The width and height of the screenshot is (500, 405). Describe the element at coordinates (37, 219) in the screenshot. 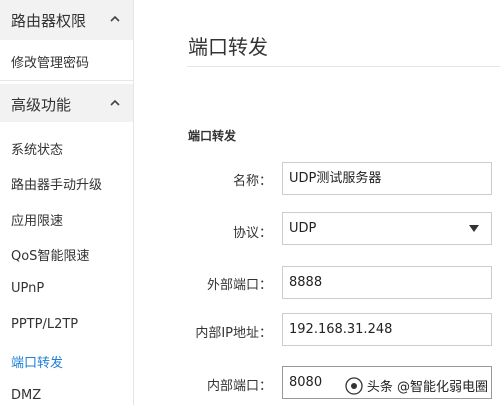

I see `sidebar-item-app-speed-limit: 应用限速` at that location.